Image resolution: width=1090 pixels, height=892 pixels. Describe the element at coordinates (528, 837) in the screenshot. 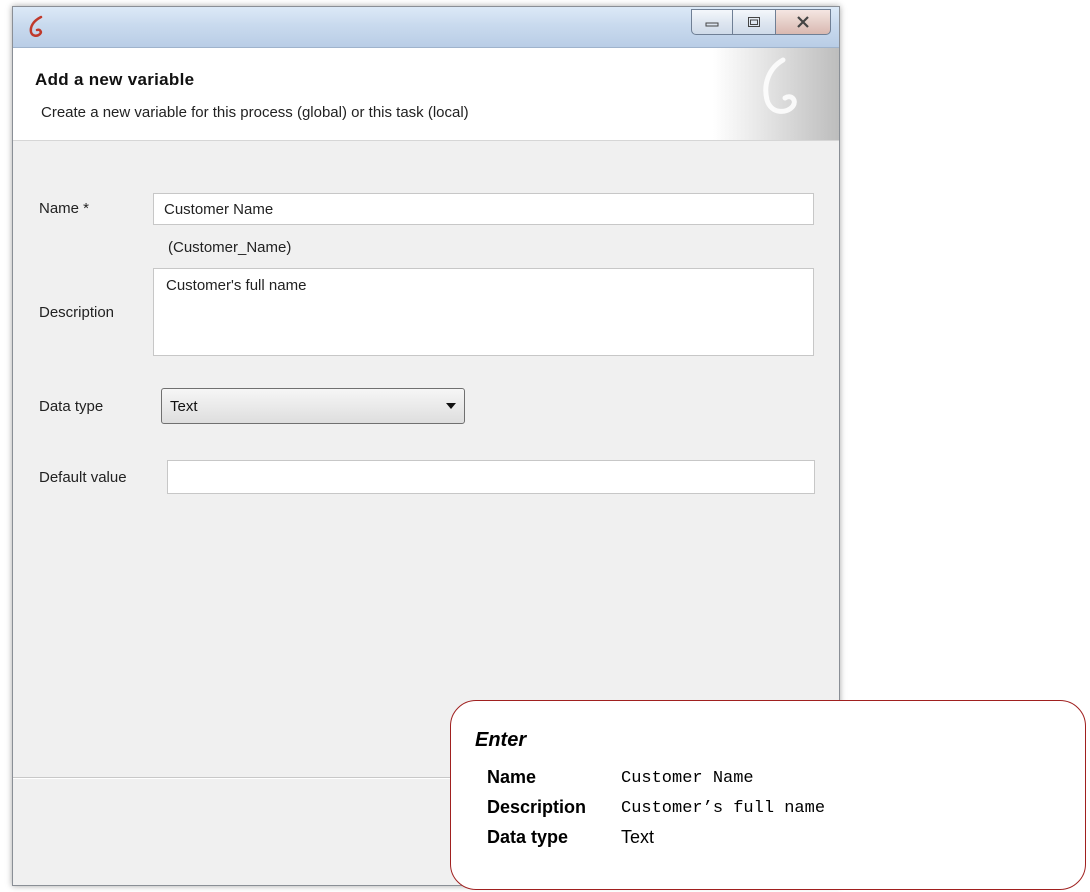

I see `callout-key-data-type: Data type` at that location.